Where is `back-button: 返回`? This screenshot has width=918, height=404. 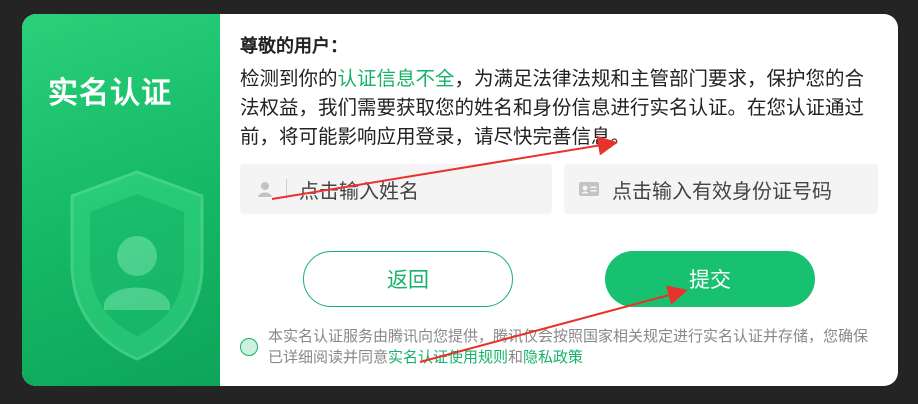
back-button: 返回 is located at coordinates (408, 279).